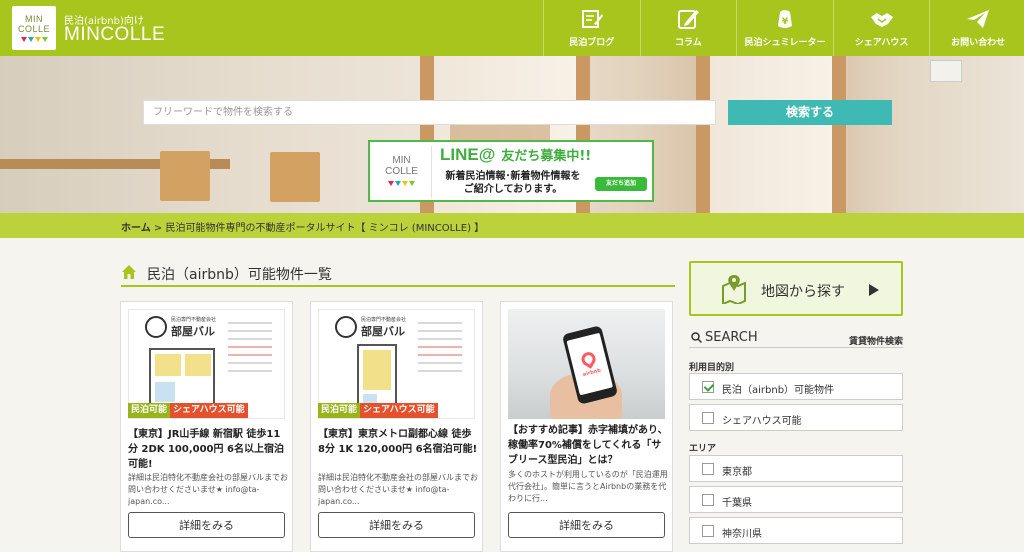 The height and width of the screenshot is (552, 1024). I want to click on site-name: MINCOLLE, so click(114, 35).